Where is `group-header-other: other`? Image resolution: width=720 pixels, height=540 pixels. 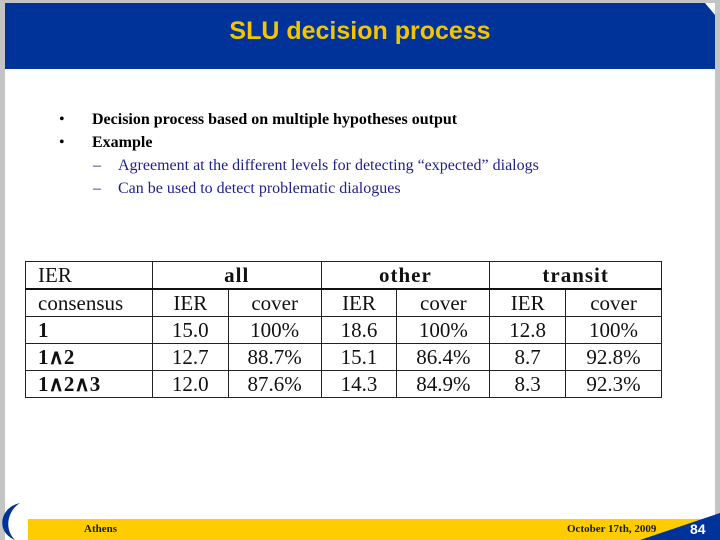 group-header-other: other is located at coordinates (405, 275).